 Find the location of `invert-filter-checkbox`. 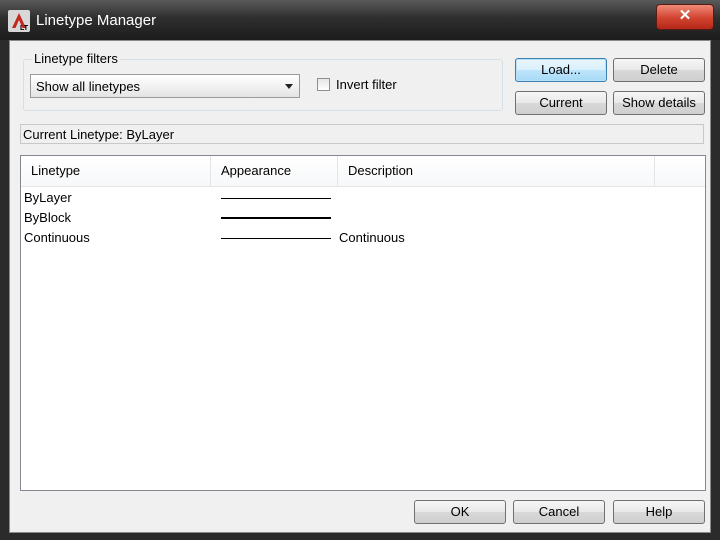

invert-filter-checkbox is located at coordinates (323, 84).